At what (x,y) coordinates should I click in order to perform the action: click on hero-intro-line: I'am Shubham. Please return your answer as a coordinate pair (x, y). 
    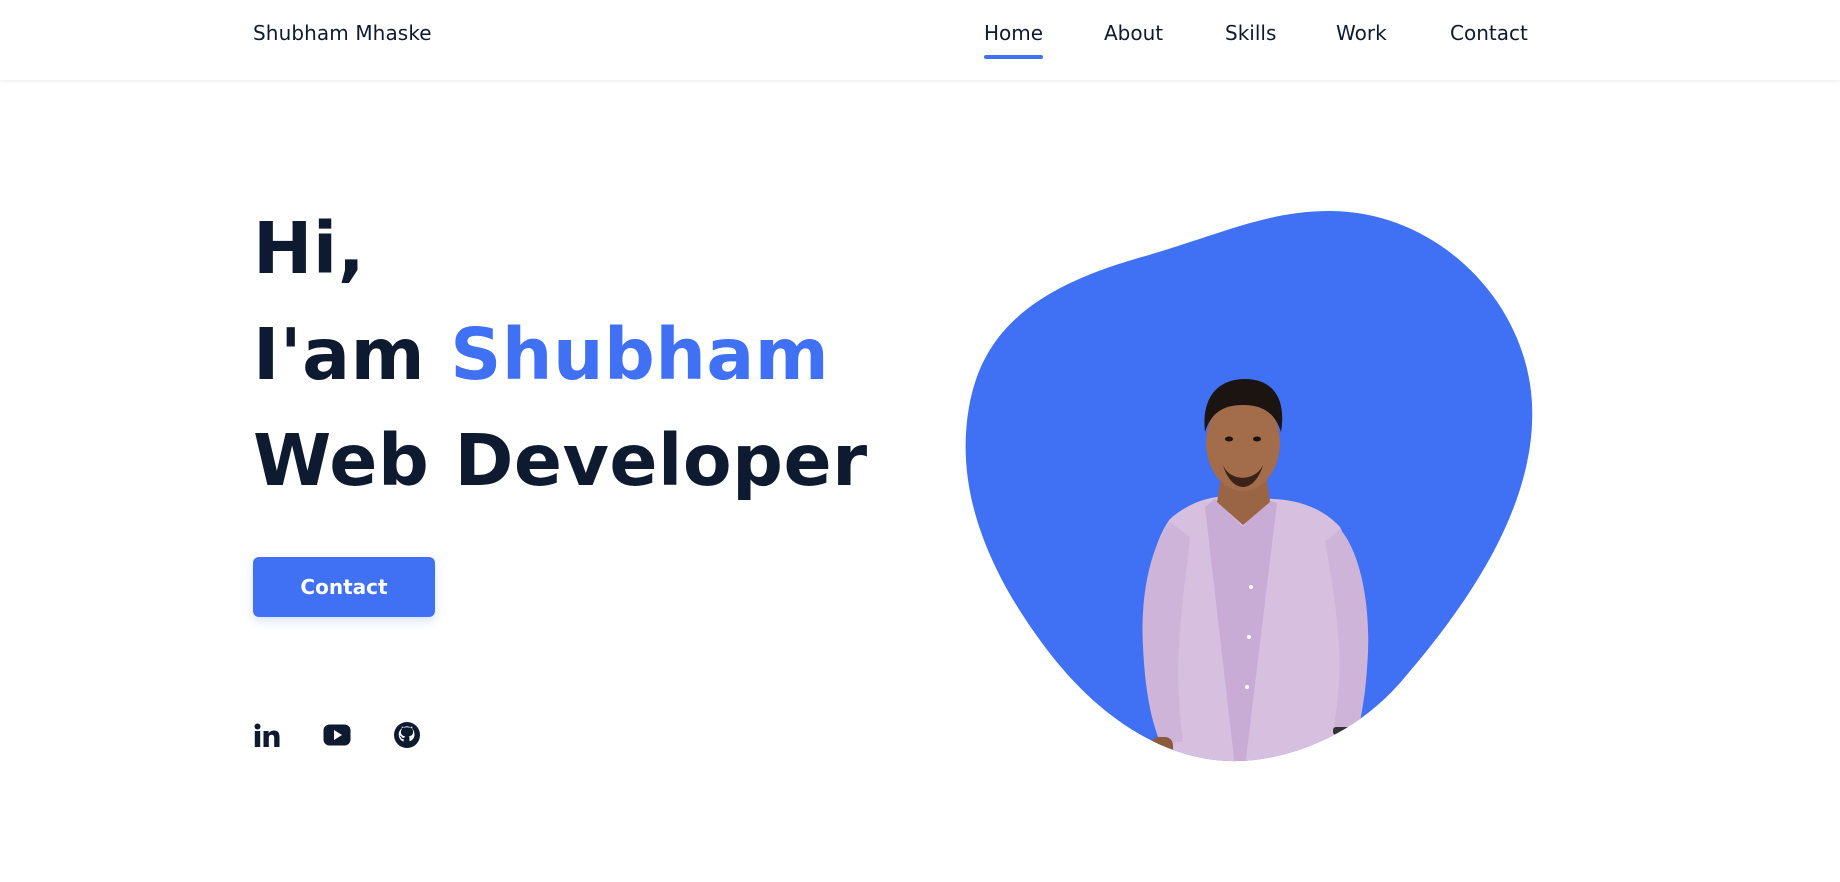
    Looking at the image, I should click on (560, 355).